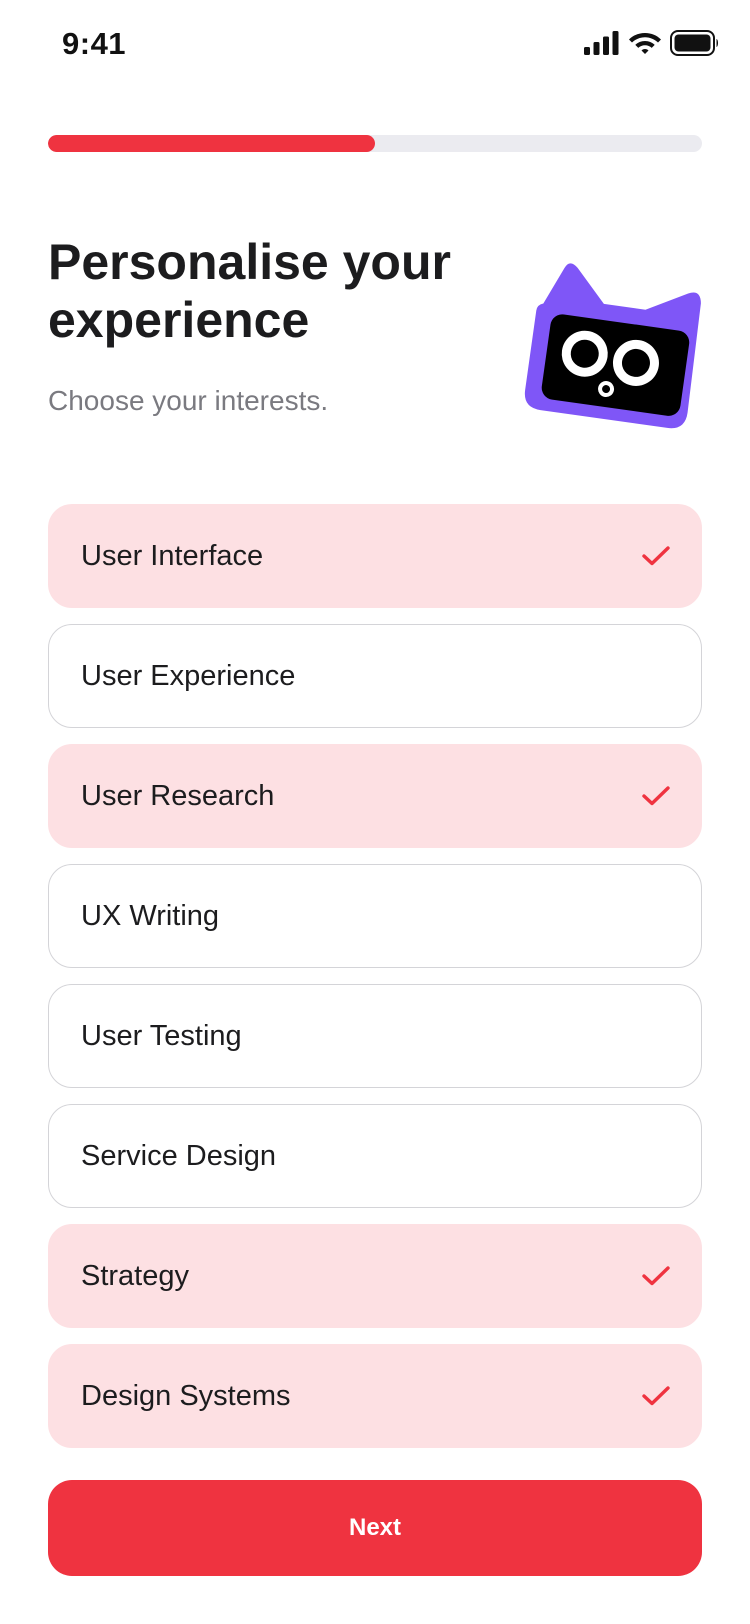 Image resolution: width=750 pixels, height=1624 pixels. Describe the element at coordinates (150, 915) in the screenshot. I see `interest-option-label: UX Writing` at that location.